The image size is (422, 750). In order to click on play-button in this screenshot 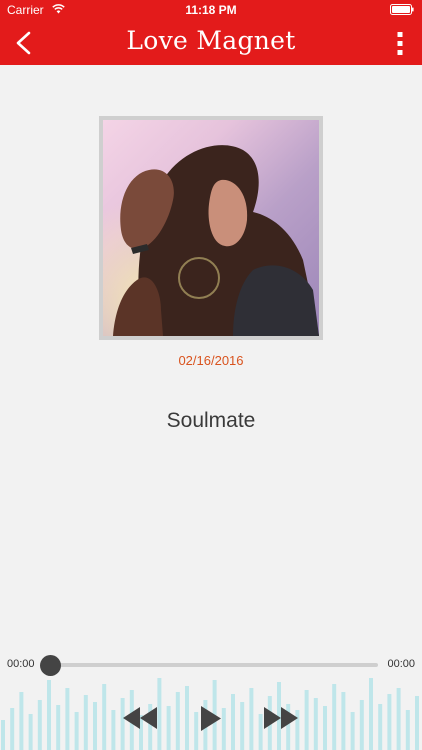, I will do `click(211, 718)`.